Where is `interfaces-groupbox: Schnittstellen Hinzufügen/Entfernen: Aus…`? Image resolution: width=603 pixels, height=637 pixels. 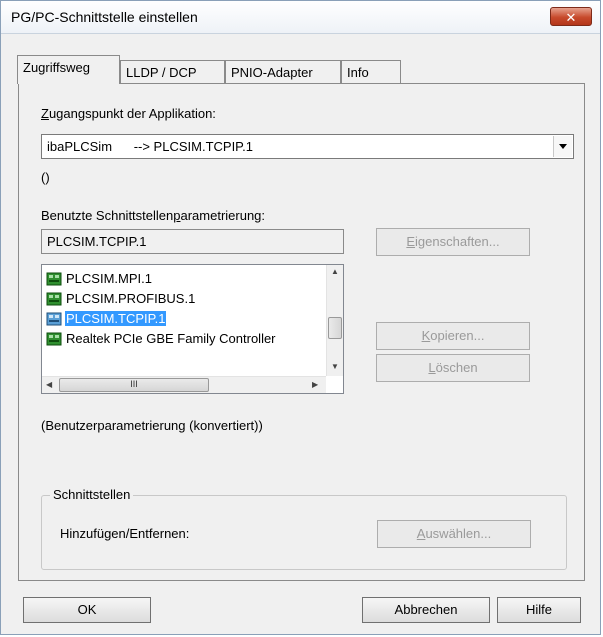
interfaces-groupbox: Schnittstellen Hinzufügen/Entfernen: Aus… is located at coordinates (304, 528).